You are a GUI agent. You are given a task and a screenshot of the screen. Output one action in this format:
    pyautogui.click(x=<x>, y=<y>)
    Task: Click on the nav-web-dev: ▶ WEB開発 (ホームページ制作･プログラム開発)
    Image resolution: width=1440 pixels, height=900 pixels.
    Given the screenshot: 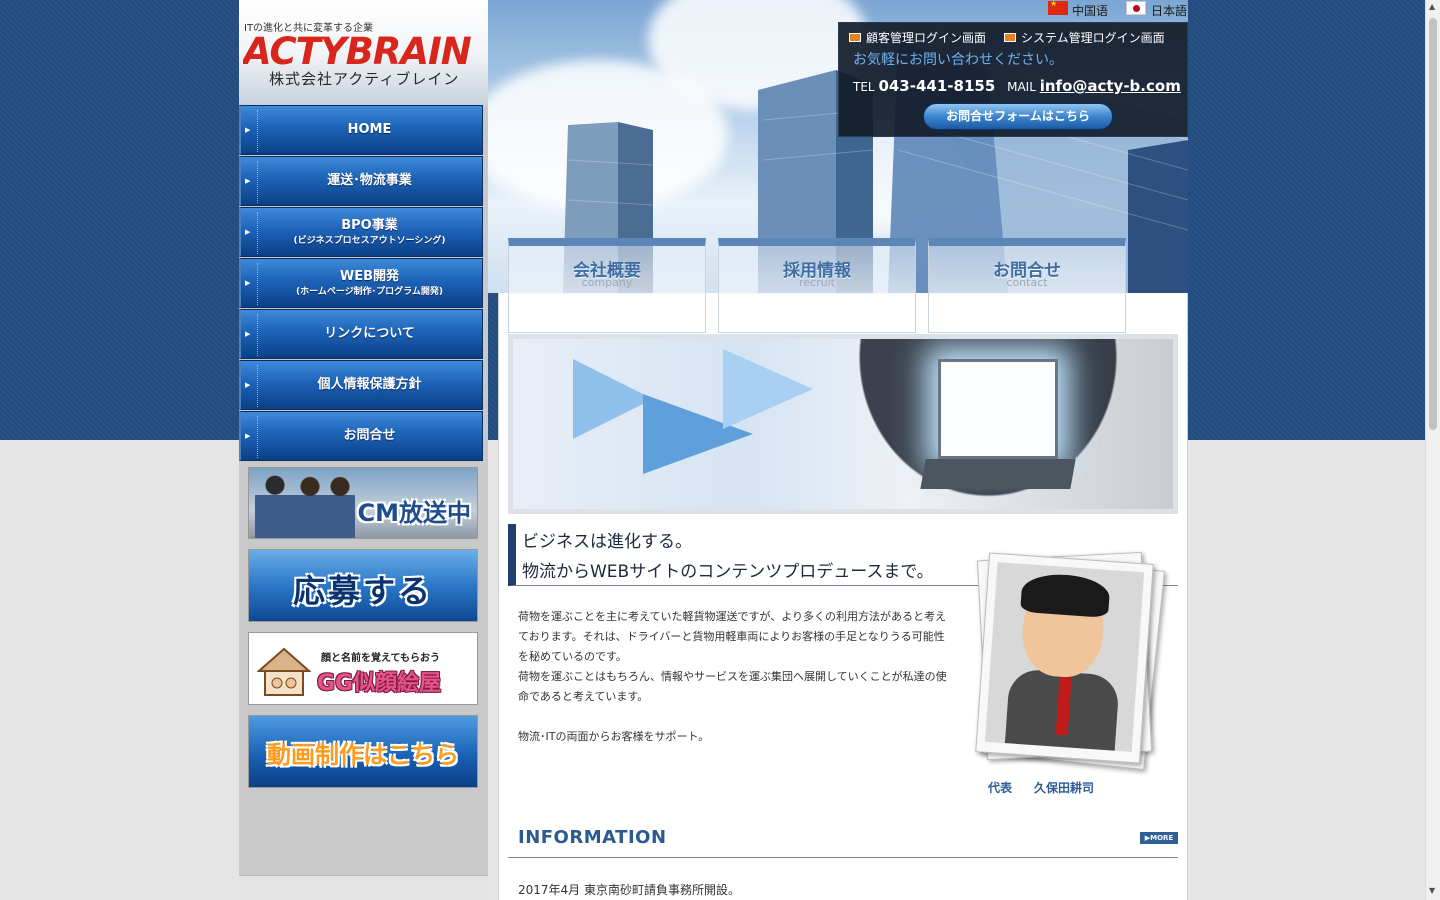 What is the action you would take?
    pyautogui.click(x=361, y=283)
    